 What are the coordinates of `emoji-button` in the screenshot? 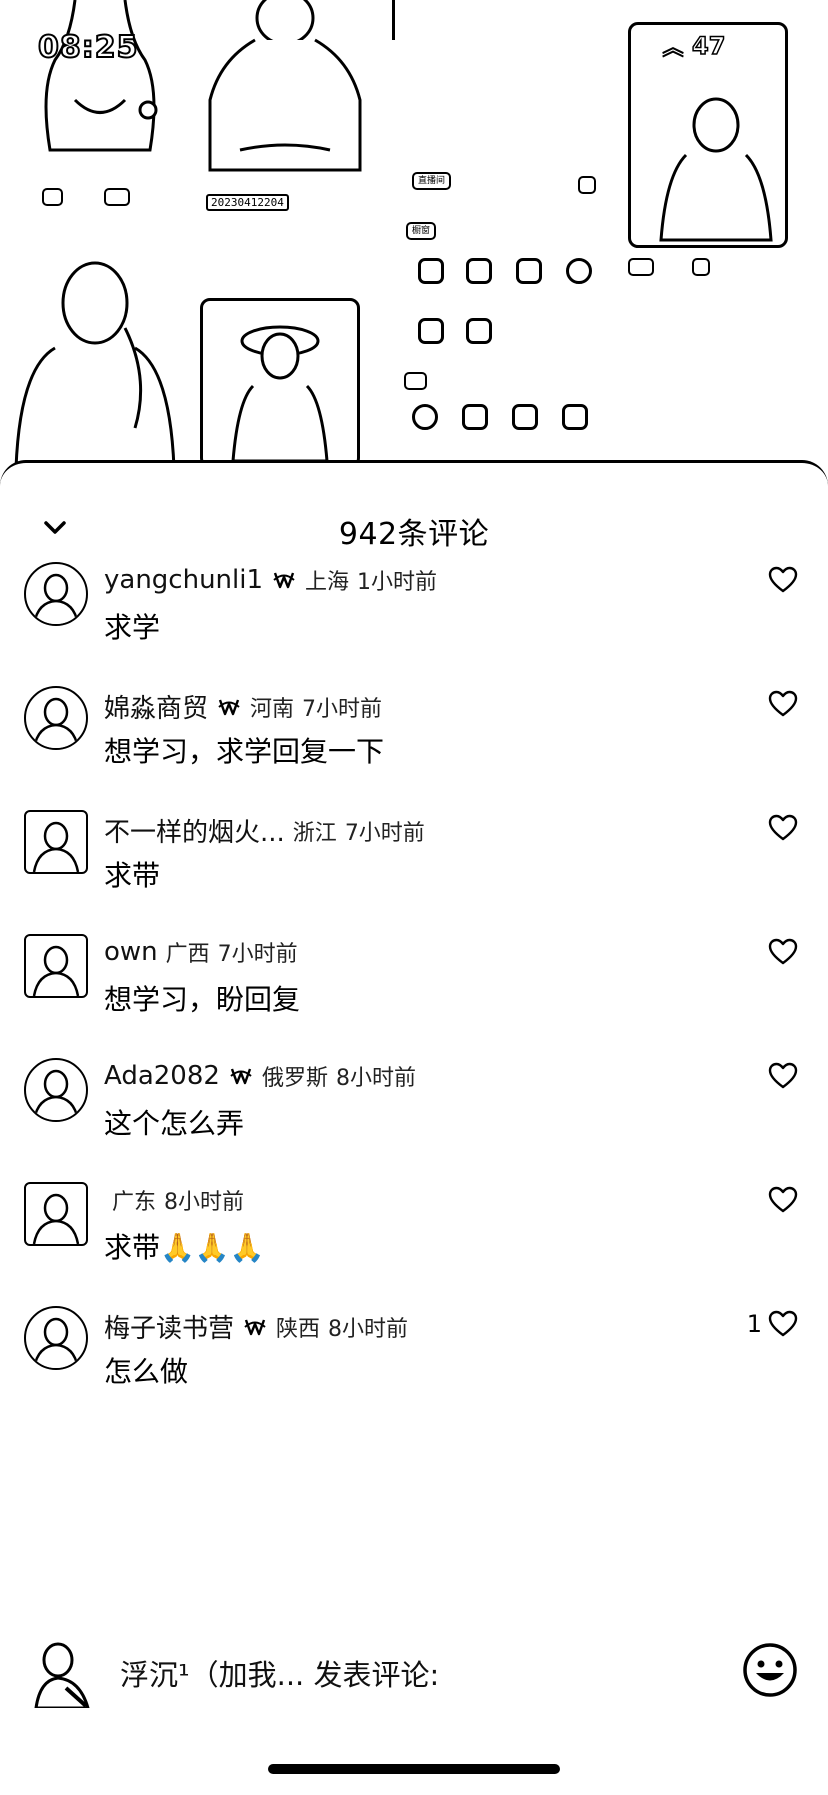 It's located at (770, 1670).